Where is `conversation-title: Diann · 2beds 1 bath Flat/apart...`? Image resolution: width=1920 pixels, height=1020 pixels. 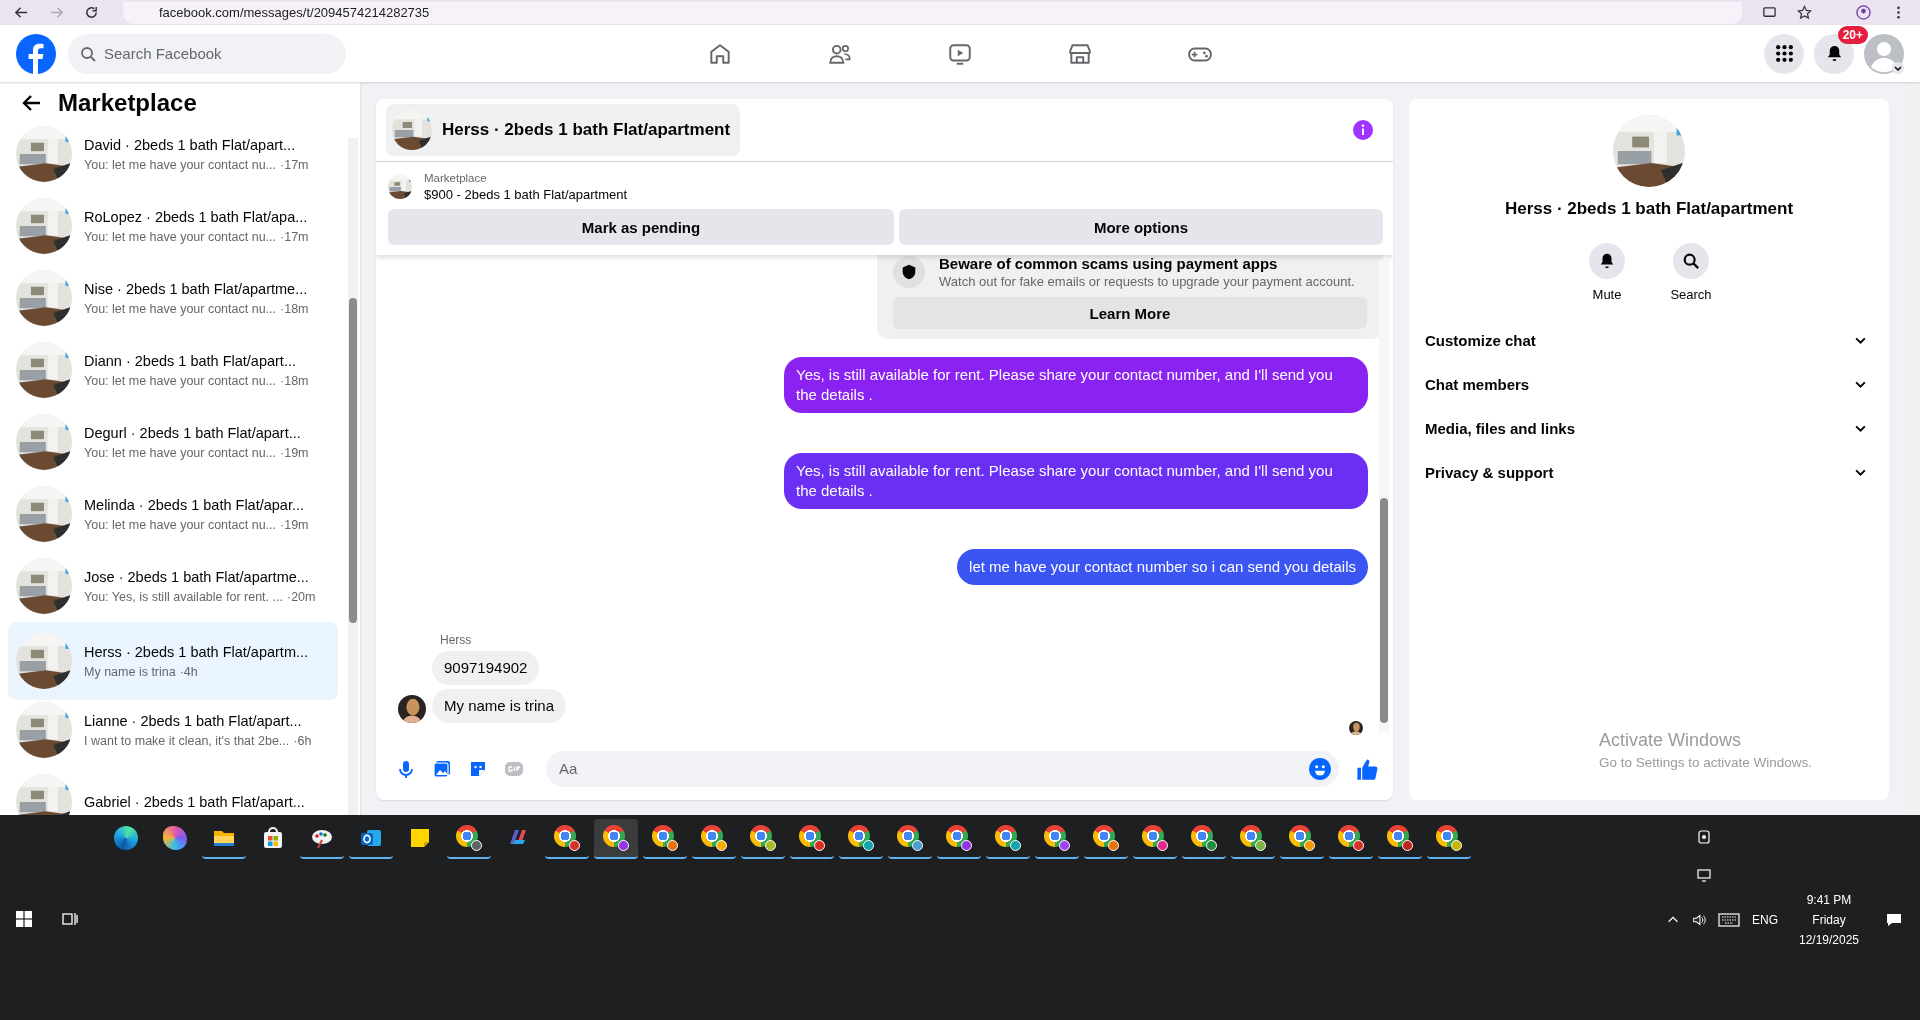 conversation-title: Diann · 2beds 1 bath Flat/apart... is located at coordinates (190, 360).